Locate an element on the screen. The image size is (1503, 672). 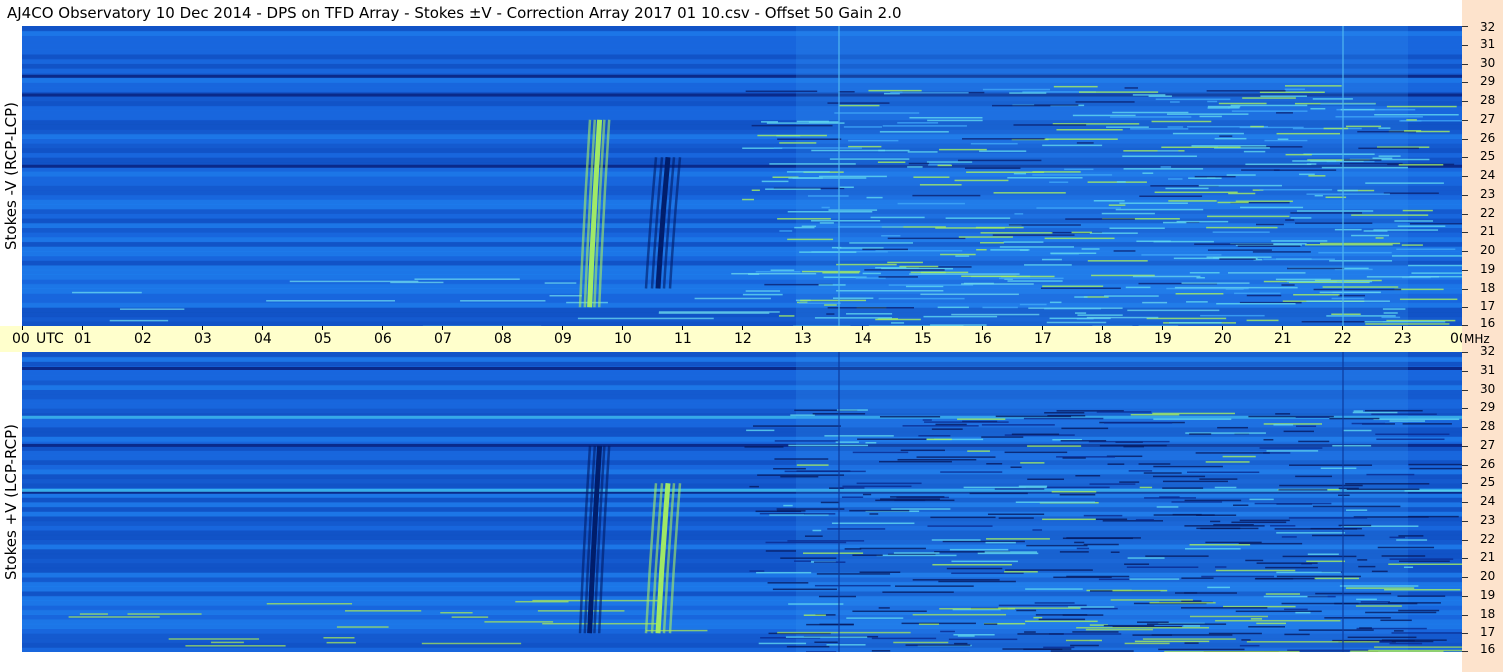
time-tick-label: 21 is located at coordinates (1283, 339).